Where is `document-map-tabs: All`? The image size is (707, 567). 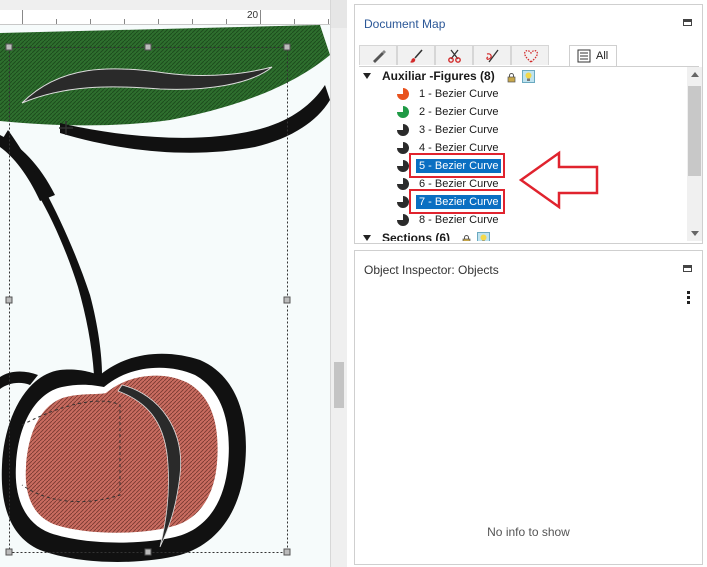
document-map-tabs: All is located at coordinates (529, 56).